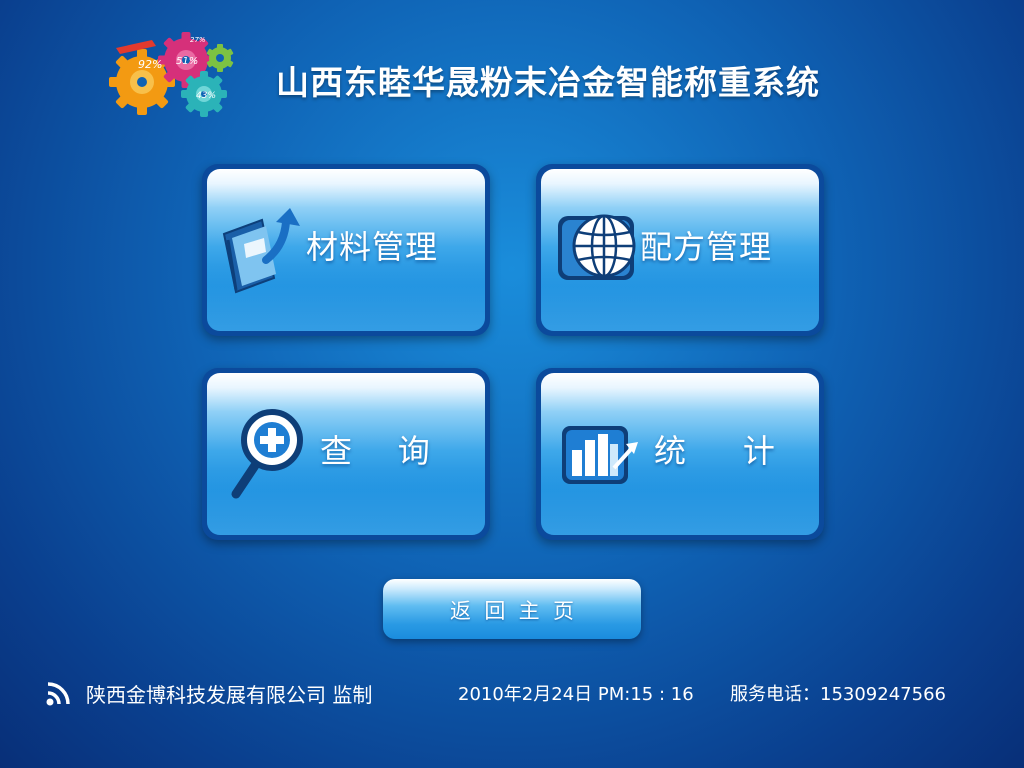  Describe the element at coordinates (173, 73) in the screenshot. I see `gears-logo: 92% 51% 43% 27%` at that location.